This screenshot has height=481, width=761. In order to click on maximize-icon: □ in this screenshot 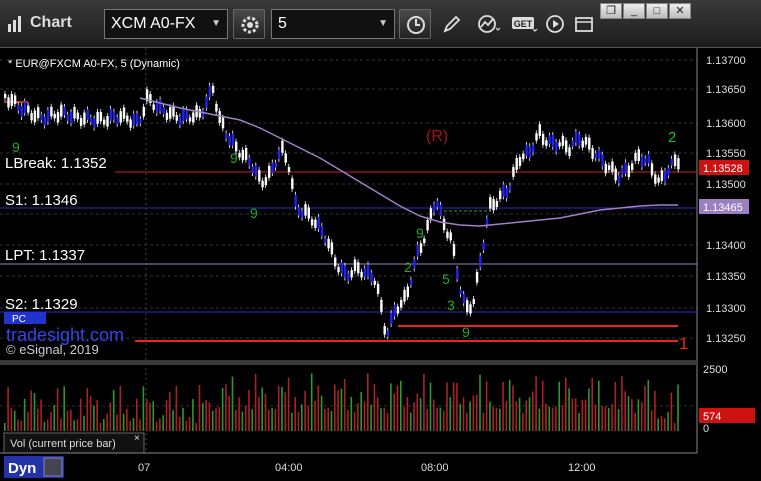, I will do `click(657, 11)`.